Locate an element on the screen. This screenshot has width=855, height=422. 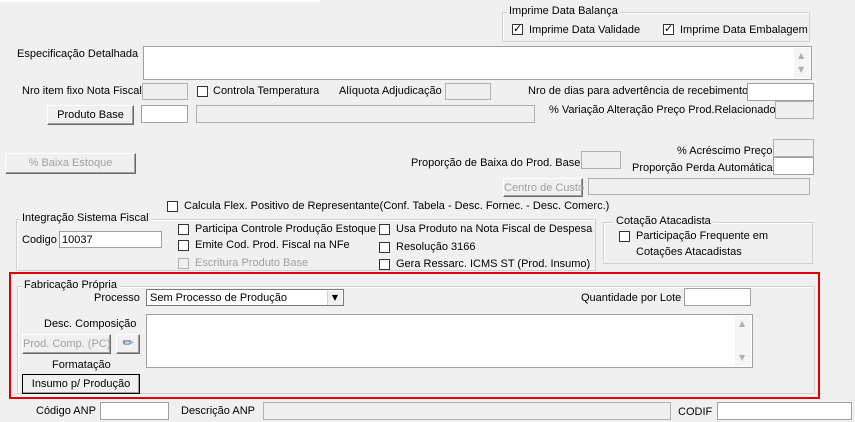
cotacao-title: Cotação Atacadista is located at coordinates (663, 221).